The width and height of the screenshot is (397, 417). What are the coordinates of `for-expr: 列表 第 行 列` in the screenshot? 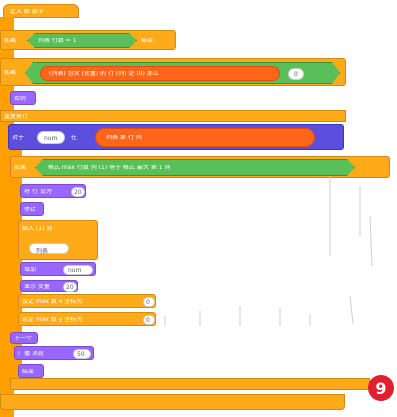 It's located at (205, 137).